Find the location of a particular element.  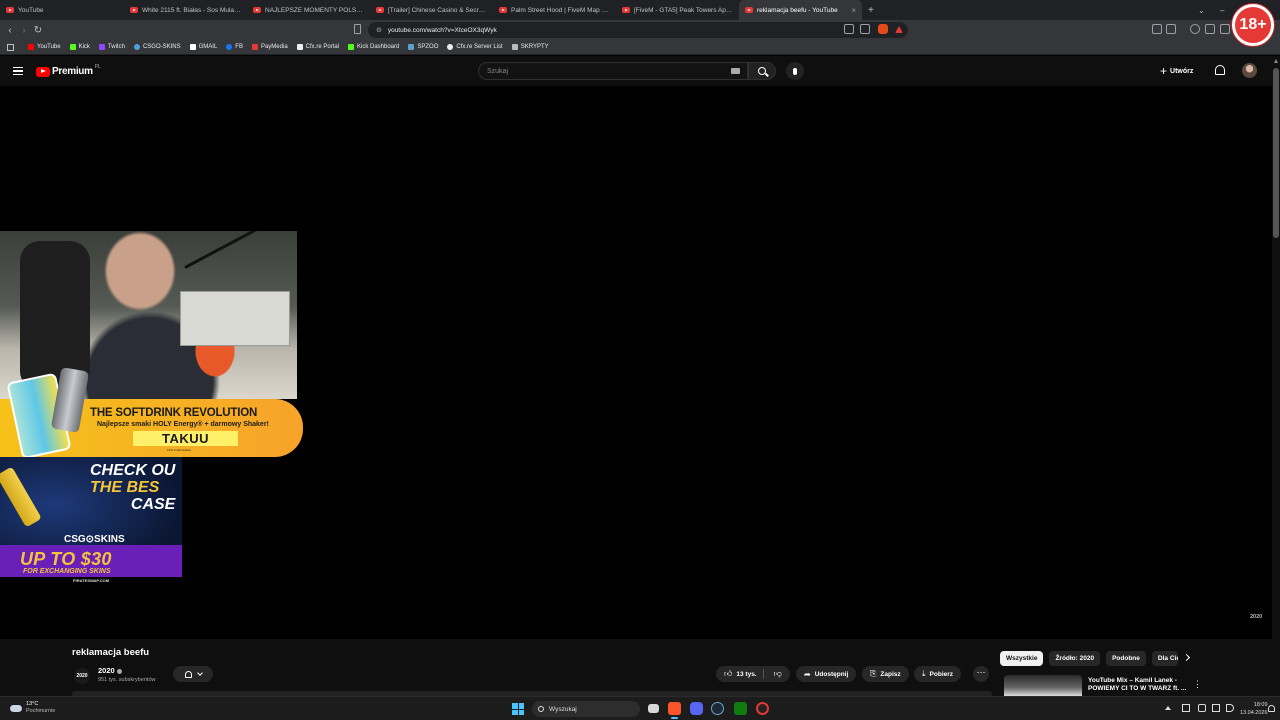

taskbar-search-input: Wyszukaj is located at coordinates (586, 709).